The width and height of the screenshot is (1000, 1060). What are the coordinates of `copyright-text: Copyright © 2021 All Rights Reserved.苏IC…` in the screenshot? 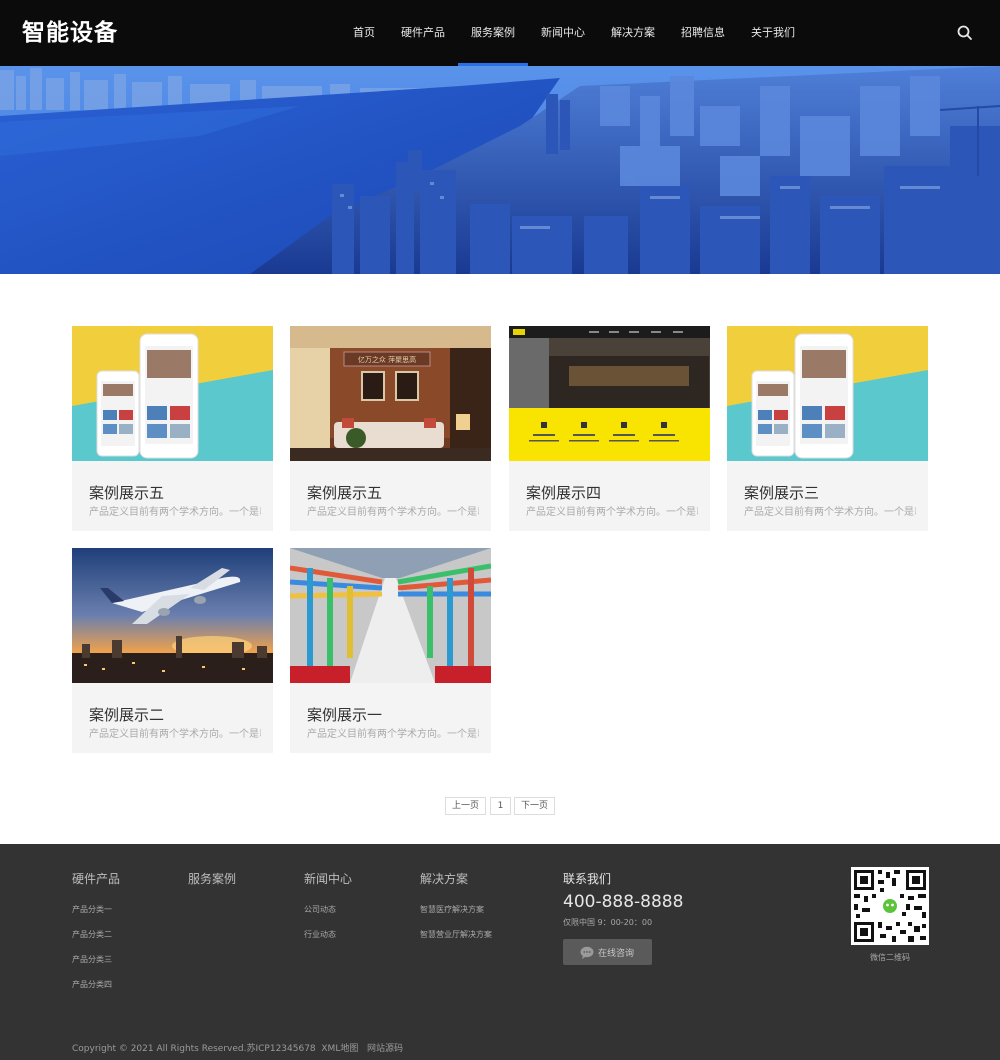 It's located at (194, 1049).